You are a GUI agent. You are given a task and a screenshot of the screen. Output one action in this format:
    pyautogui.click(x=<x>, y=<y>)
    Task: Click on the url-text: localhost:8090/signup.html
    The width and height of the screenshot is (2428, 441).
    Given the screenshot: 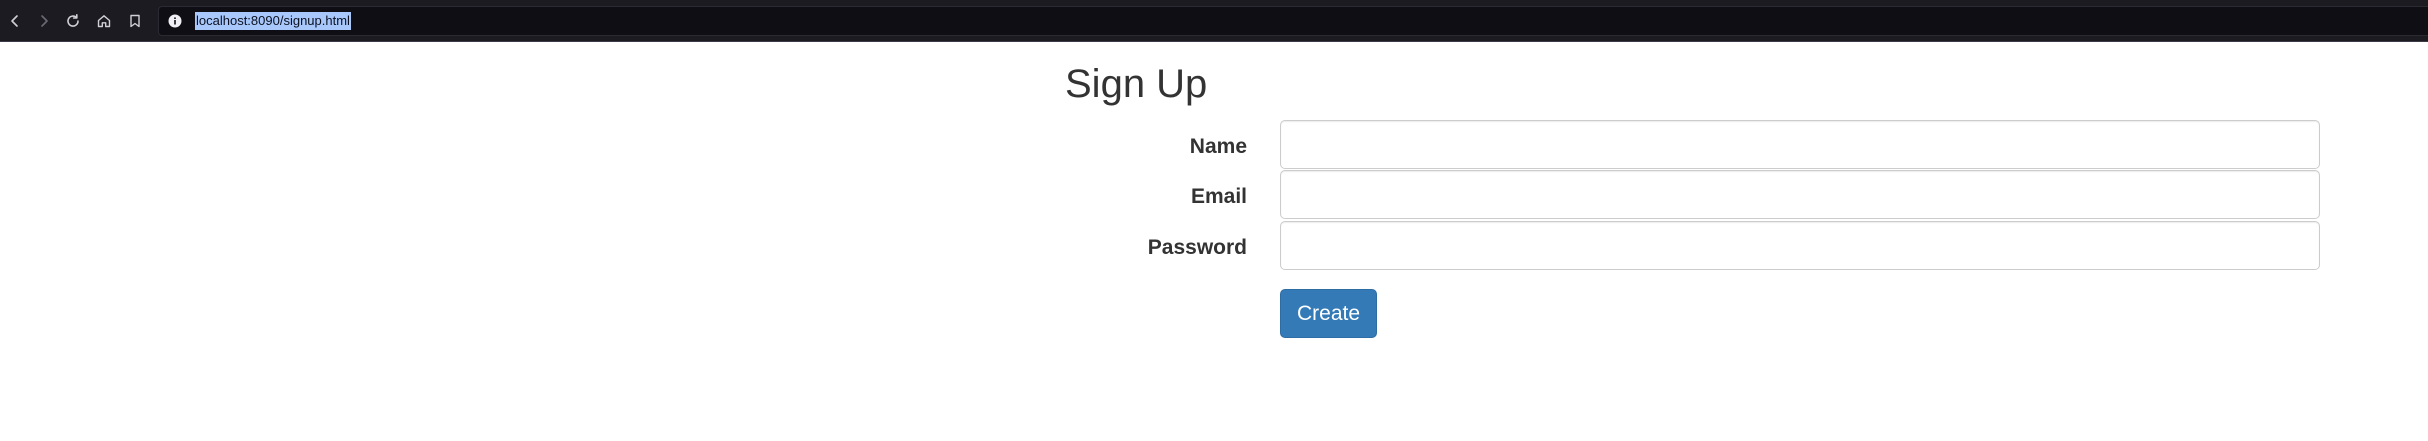 What is the action you would take?
    pyautogui.click(x=273, y=21)
    